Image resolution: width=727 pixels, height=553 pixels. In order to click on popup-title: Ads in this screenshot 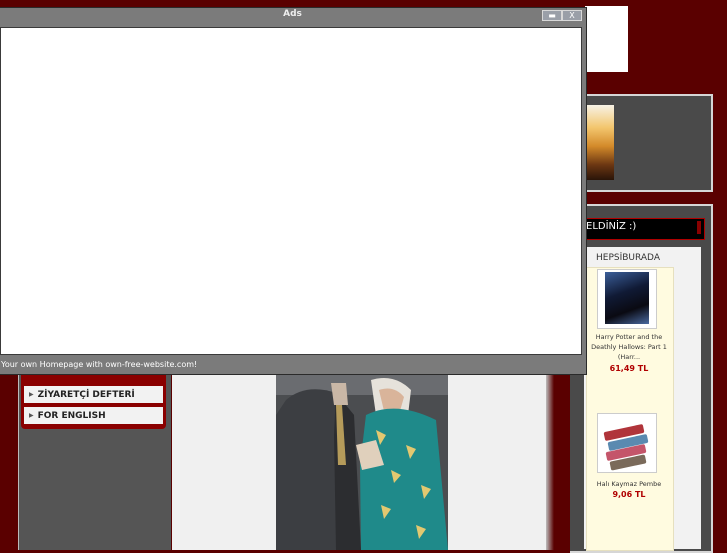, I will do `click(292, 14)`.